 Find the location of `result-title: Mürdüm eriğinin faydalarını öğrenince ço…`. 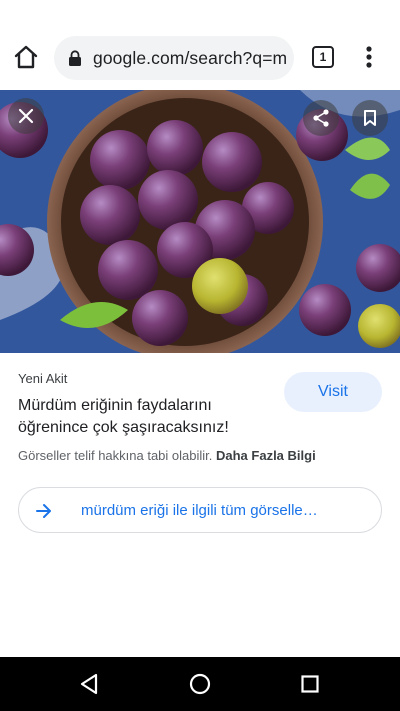

result-title: Mürdüm eriğinin faydalarını öğrenince ço… is located at coordinates (143, 417).